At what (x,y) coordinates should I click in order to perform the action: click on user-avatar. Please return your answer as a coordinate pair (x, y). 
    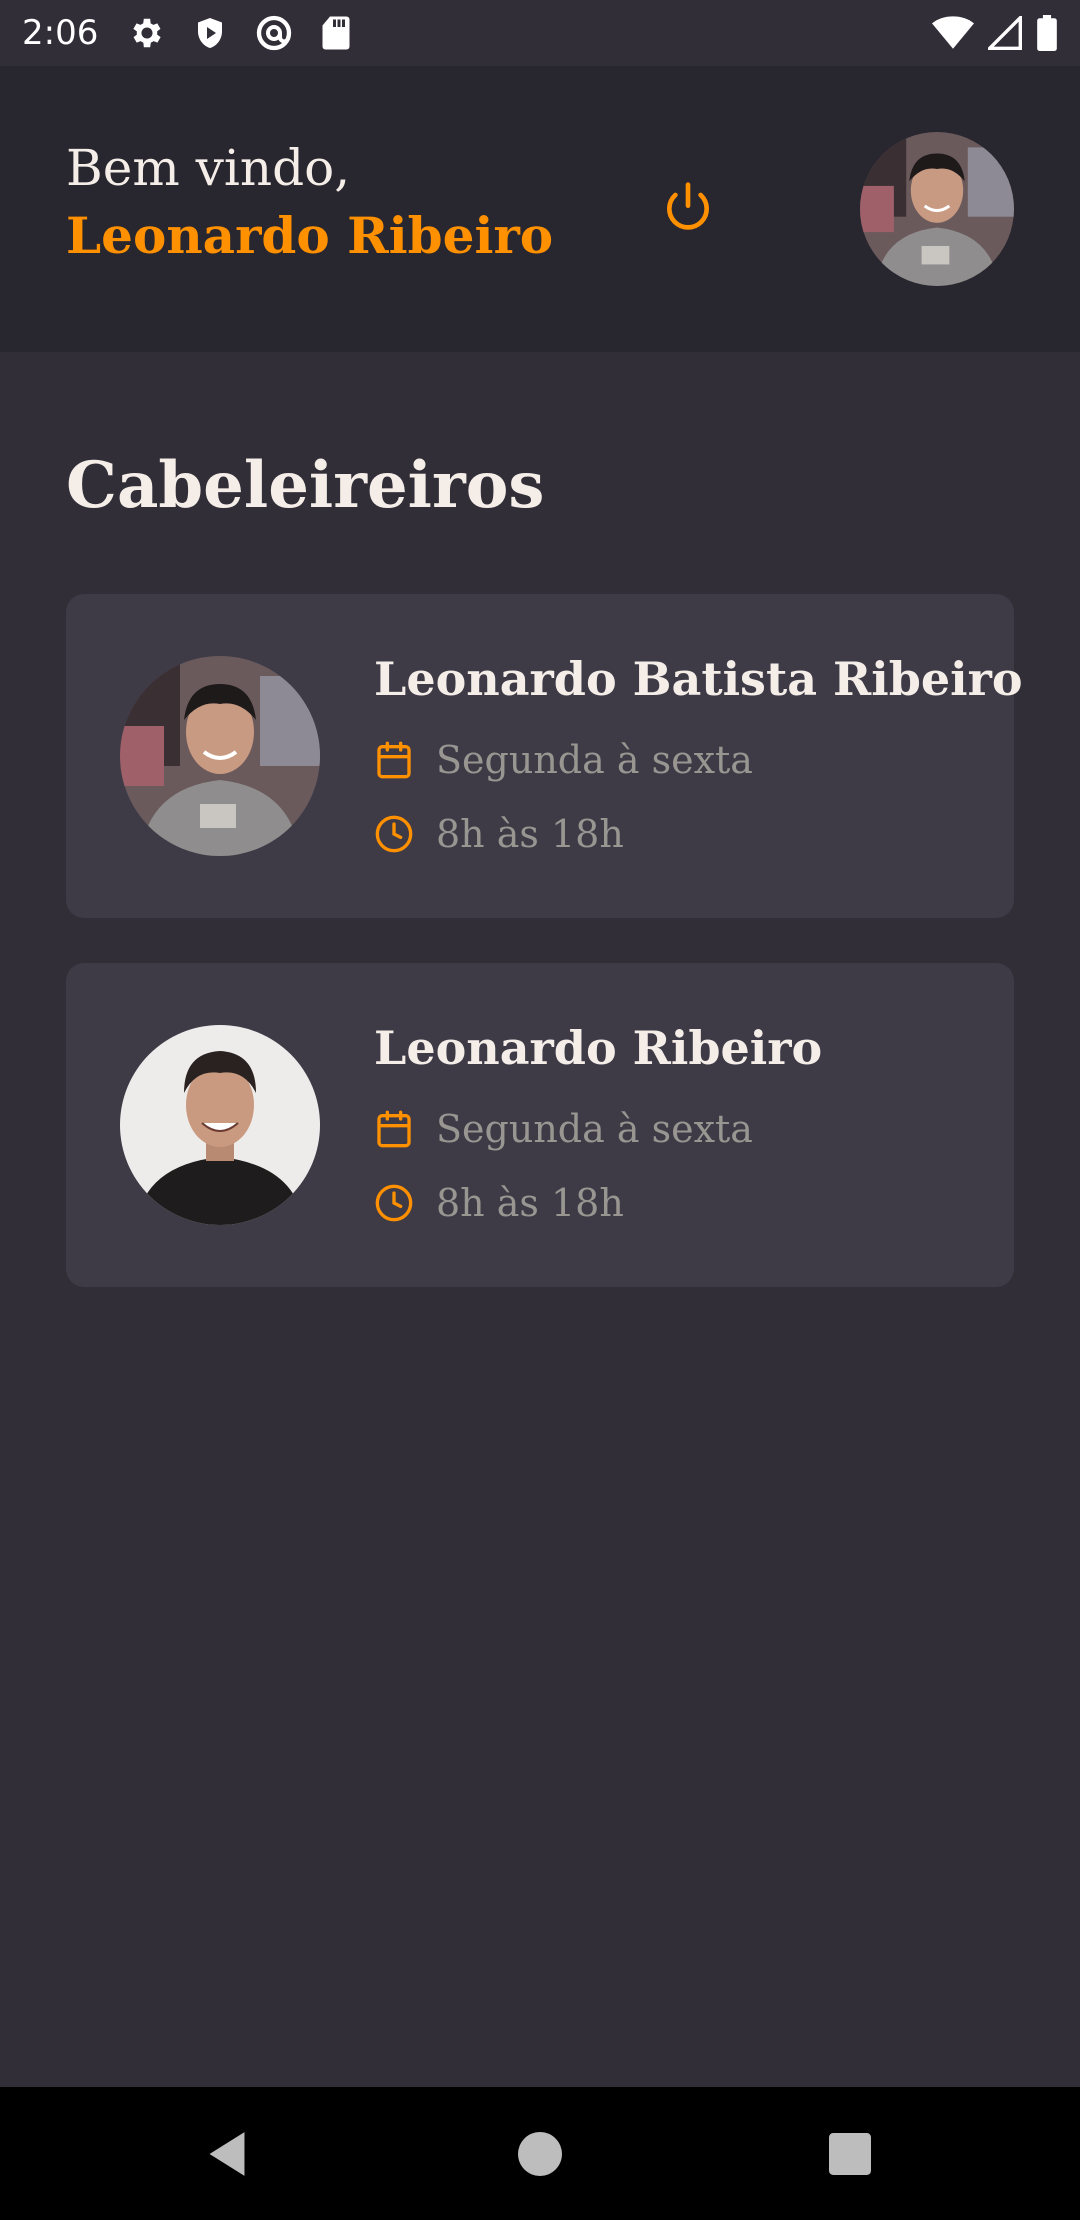
    Looking at the image, I should click on (937, 209).